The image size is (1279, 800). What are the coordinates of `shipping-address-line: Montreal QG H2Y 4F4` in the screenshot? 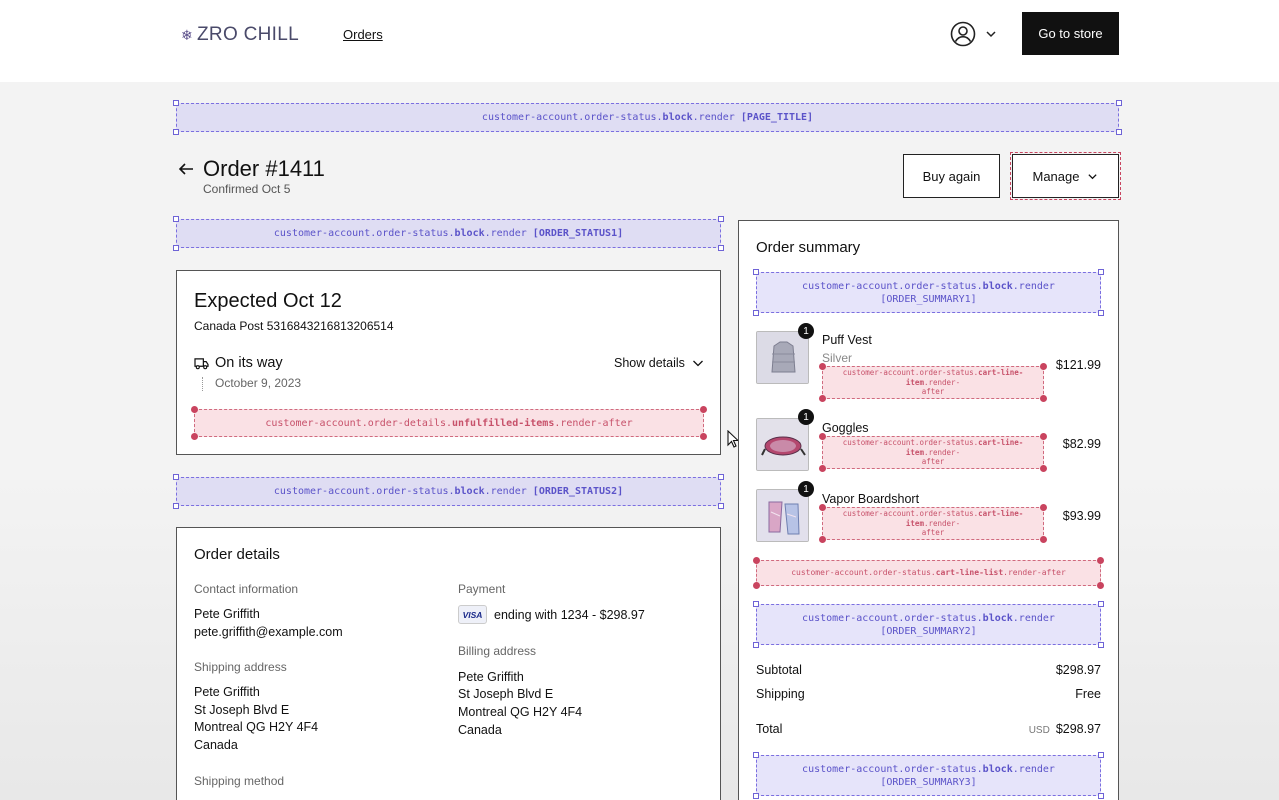 It's located at (256, 727).